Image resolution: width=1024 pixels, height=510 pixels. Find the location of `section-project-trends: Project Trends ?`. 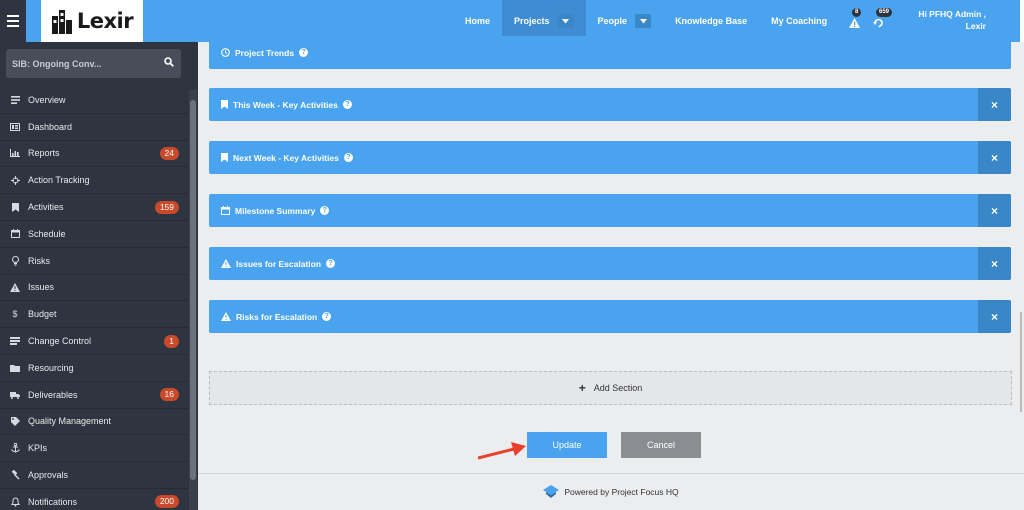

section-project-trends: Project Trends ? is located at coordinates (610, 52).